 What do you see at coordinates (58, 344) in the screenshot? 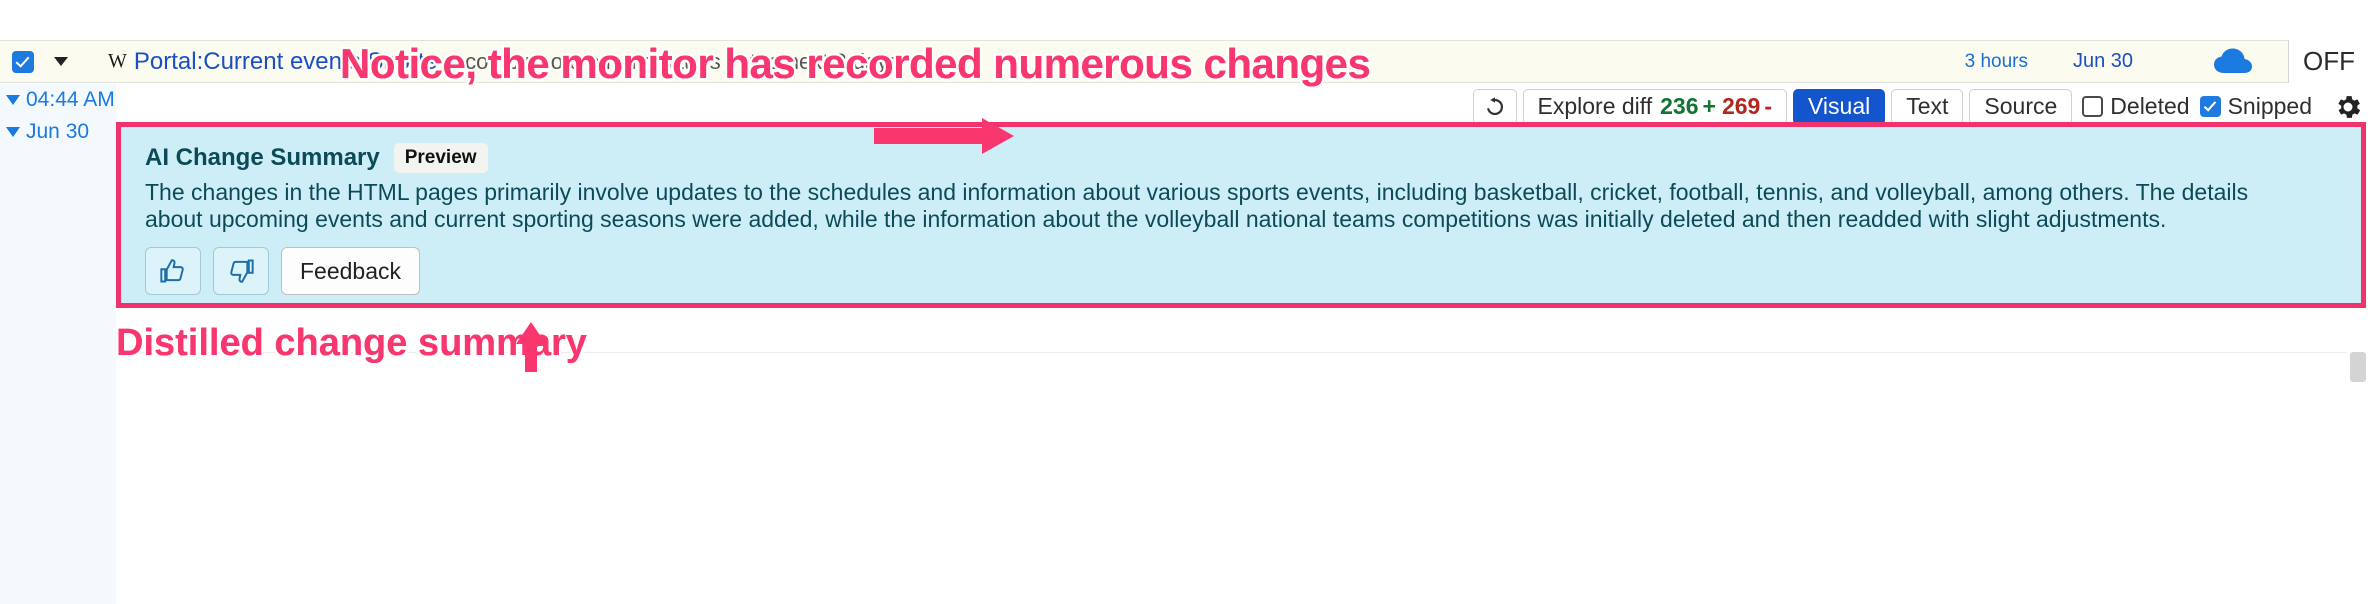
I see `timestamp-rail: 04:44 AM Jun 30` at bounding box center [58, 344].